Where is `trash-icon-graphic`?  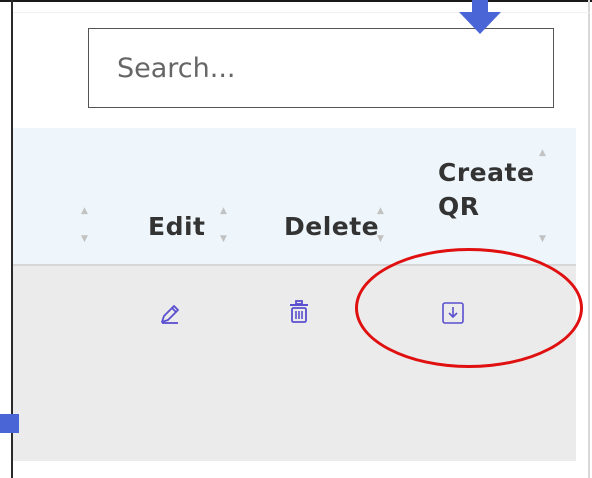
trash-icon-graphic is located at coordinates (299, 311).